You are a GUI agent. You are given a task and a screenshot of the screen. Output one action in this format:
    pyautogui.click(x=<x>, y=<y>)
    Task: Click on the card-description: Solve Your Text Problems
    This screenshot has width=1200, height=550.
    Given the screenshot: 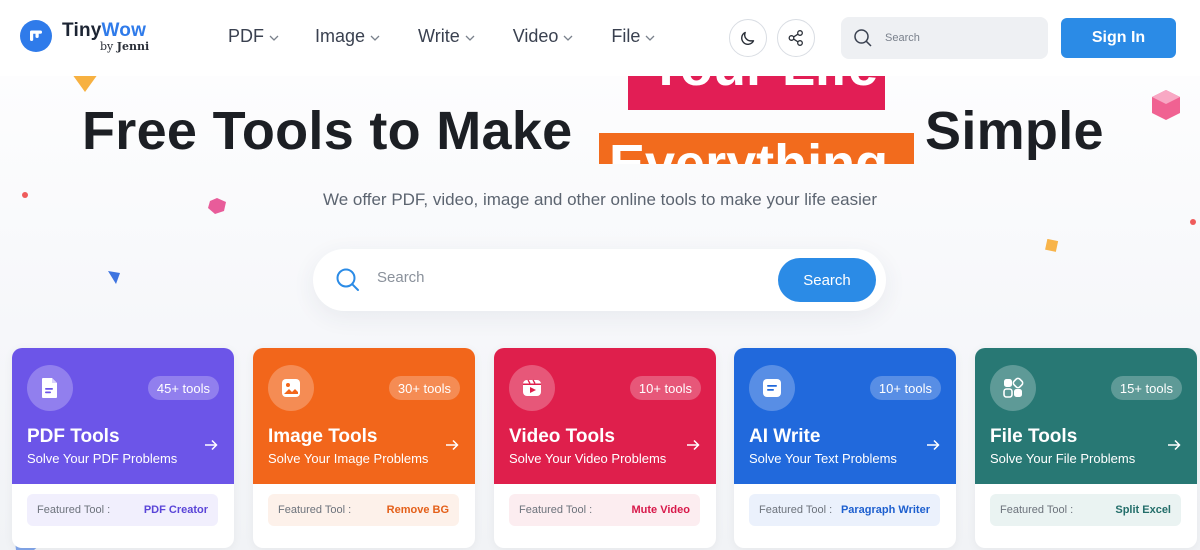 What is the action you would take?
    pyautogui.click(x=823, y=458)
    